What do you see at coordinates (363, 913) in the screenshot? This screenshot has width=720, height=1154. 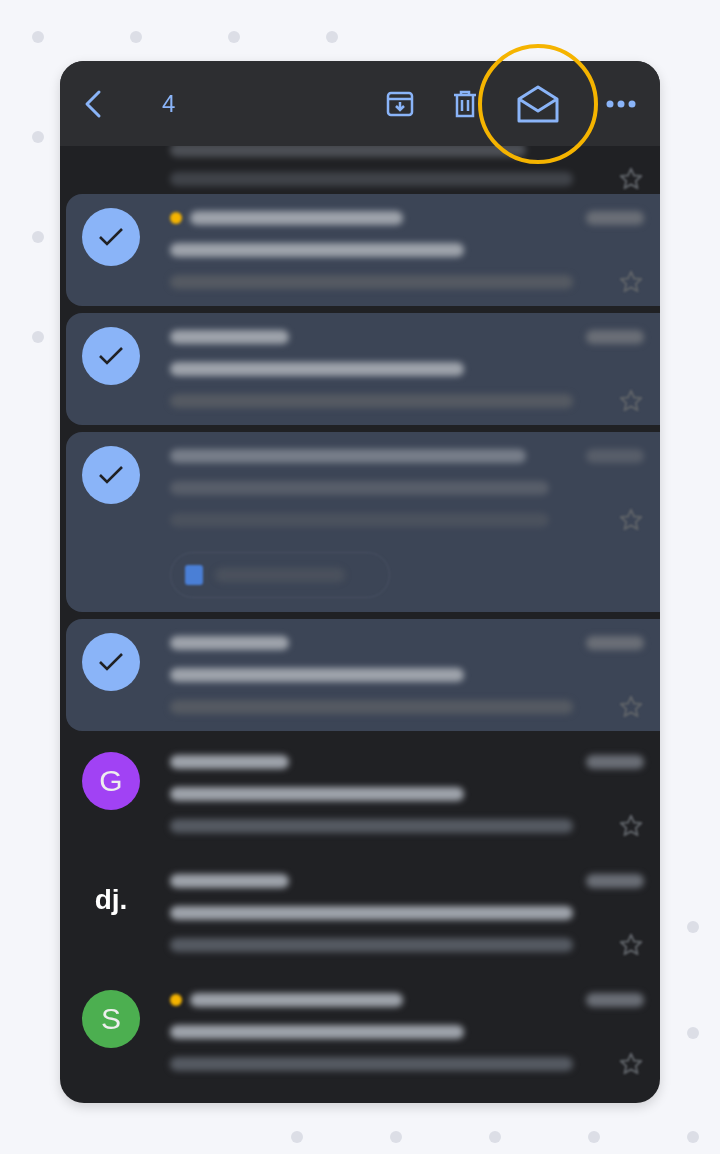 I see `email-row: dj.` at bounding box center [363, 913].